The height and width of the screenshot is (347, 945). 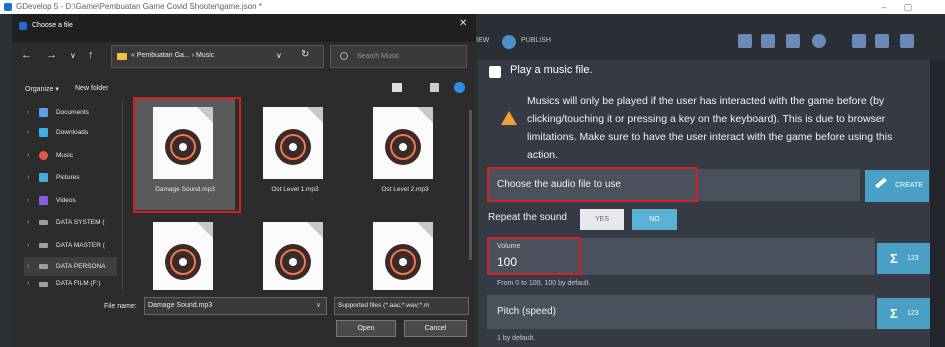 I want to click on layers-icon, so click(x=793, y=41).